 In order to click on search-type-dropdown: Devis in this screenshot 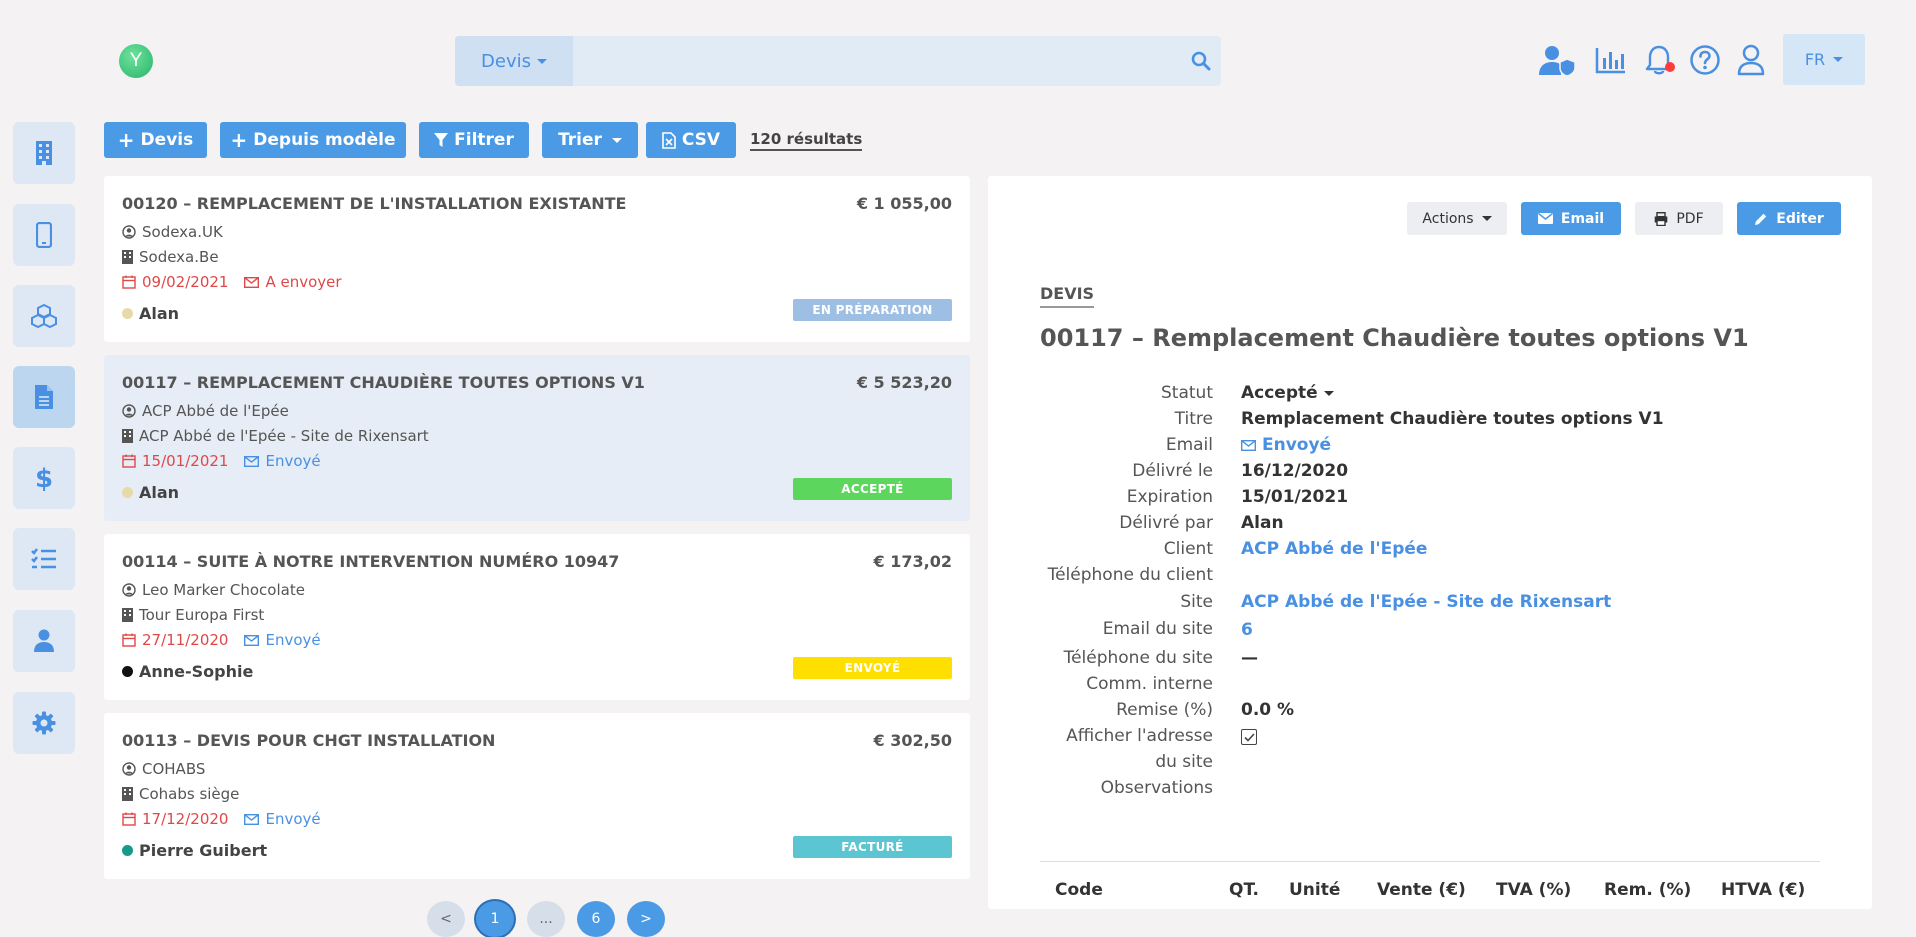, I will do `click(514, 61)`.